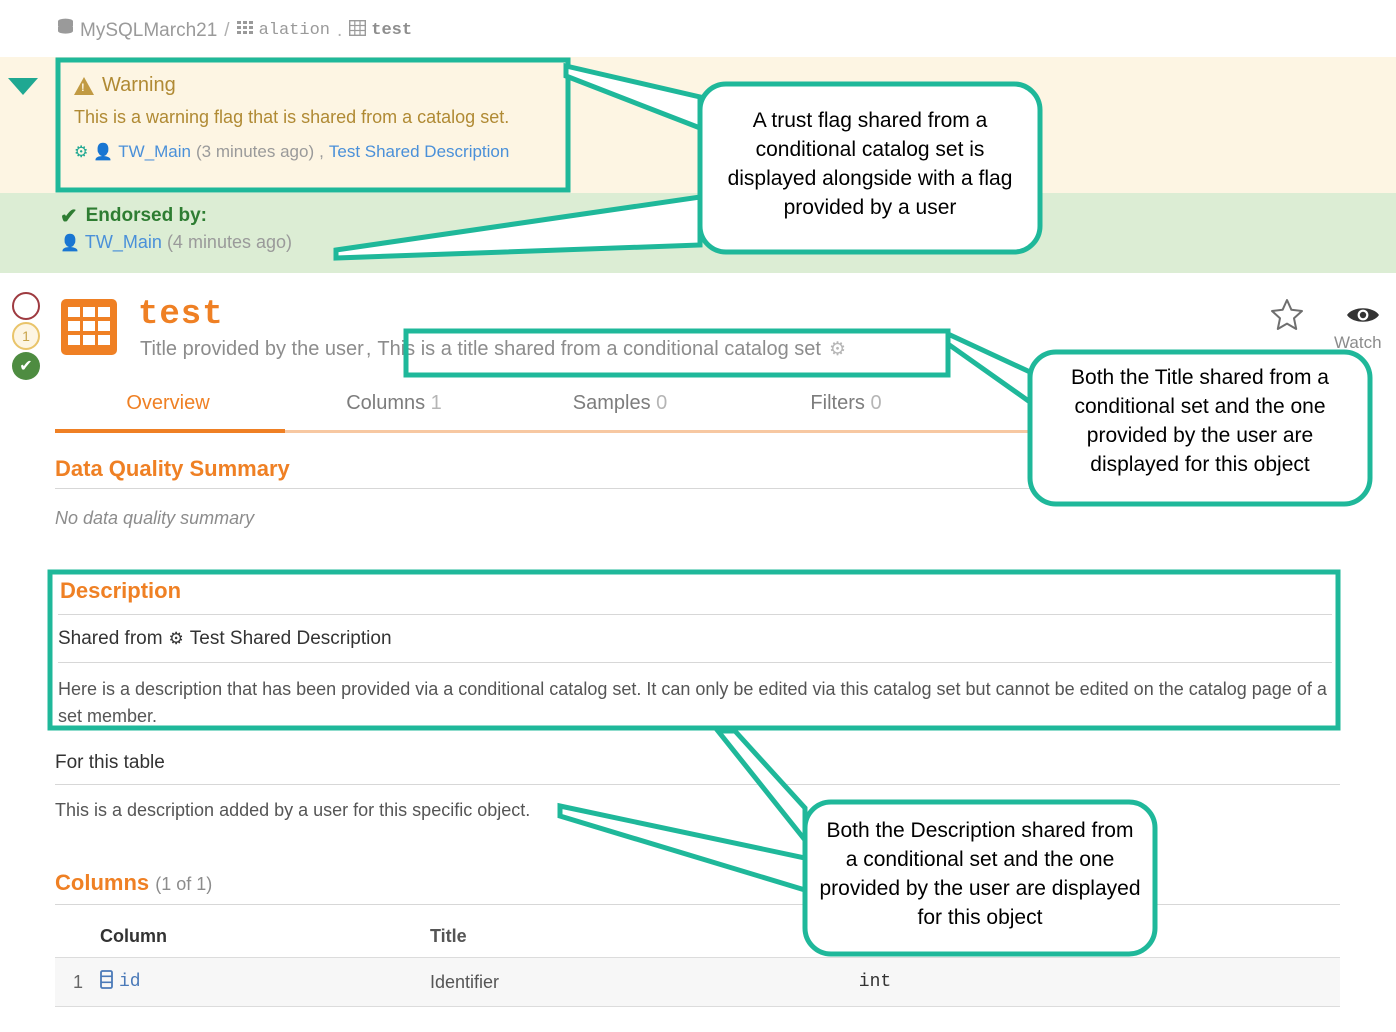 The image size is (1396, 1032). I want to click on data-quality-empty-text: No data quality summary, so click(155, 518).